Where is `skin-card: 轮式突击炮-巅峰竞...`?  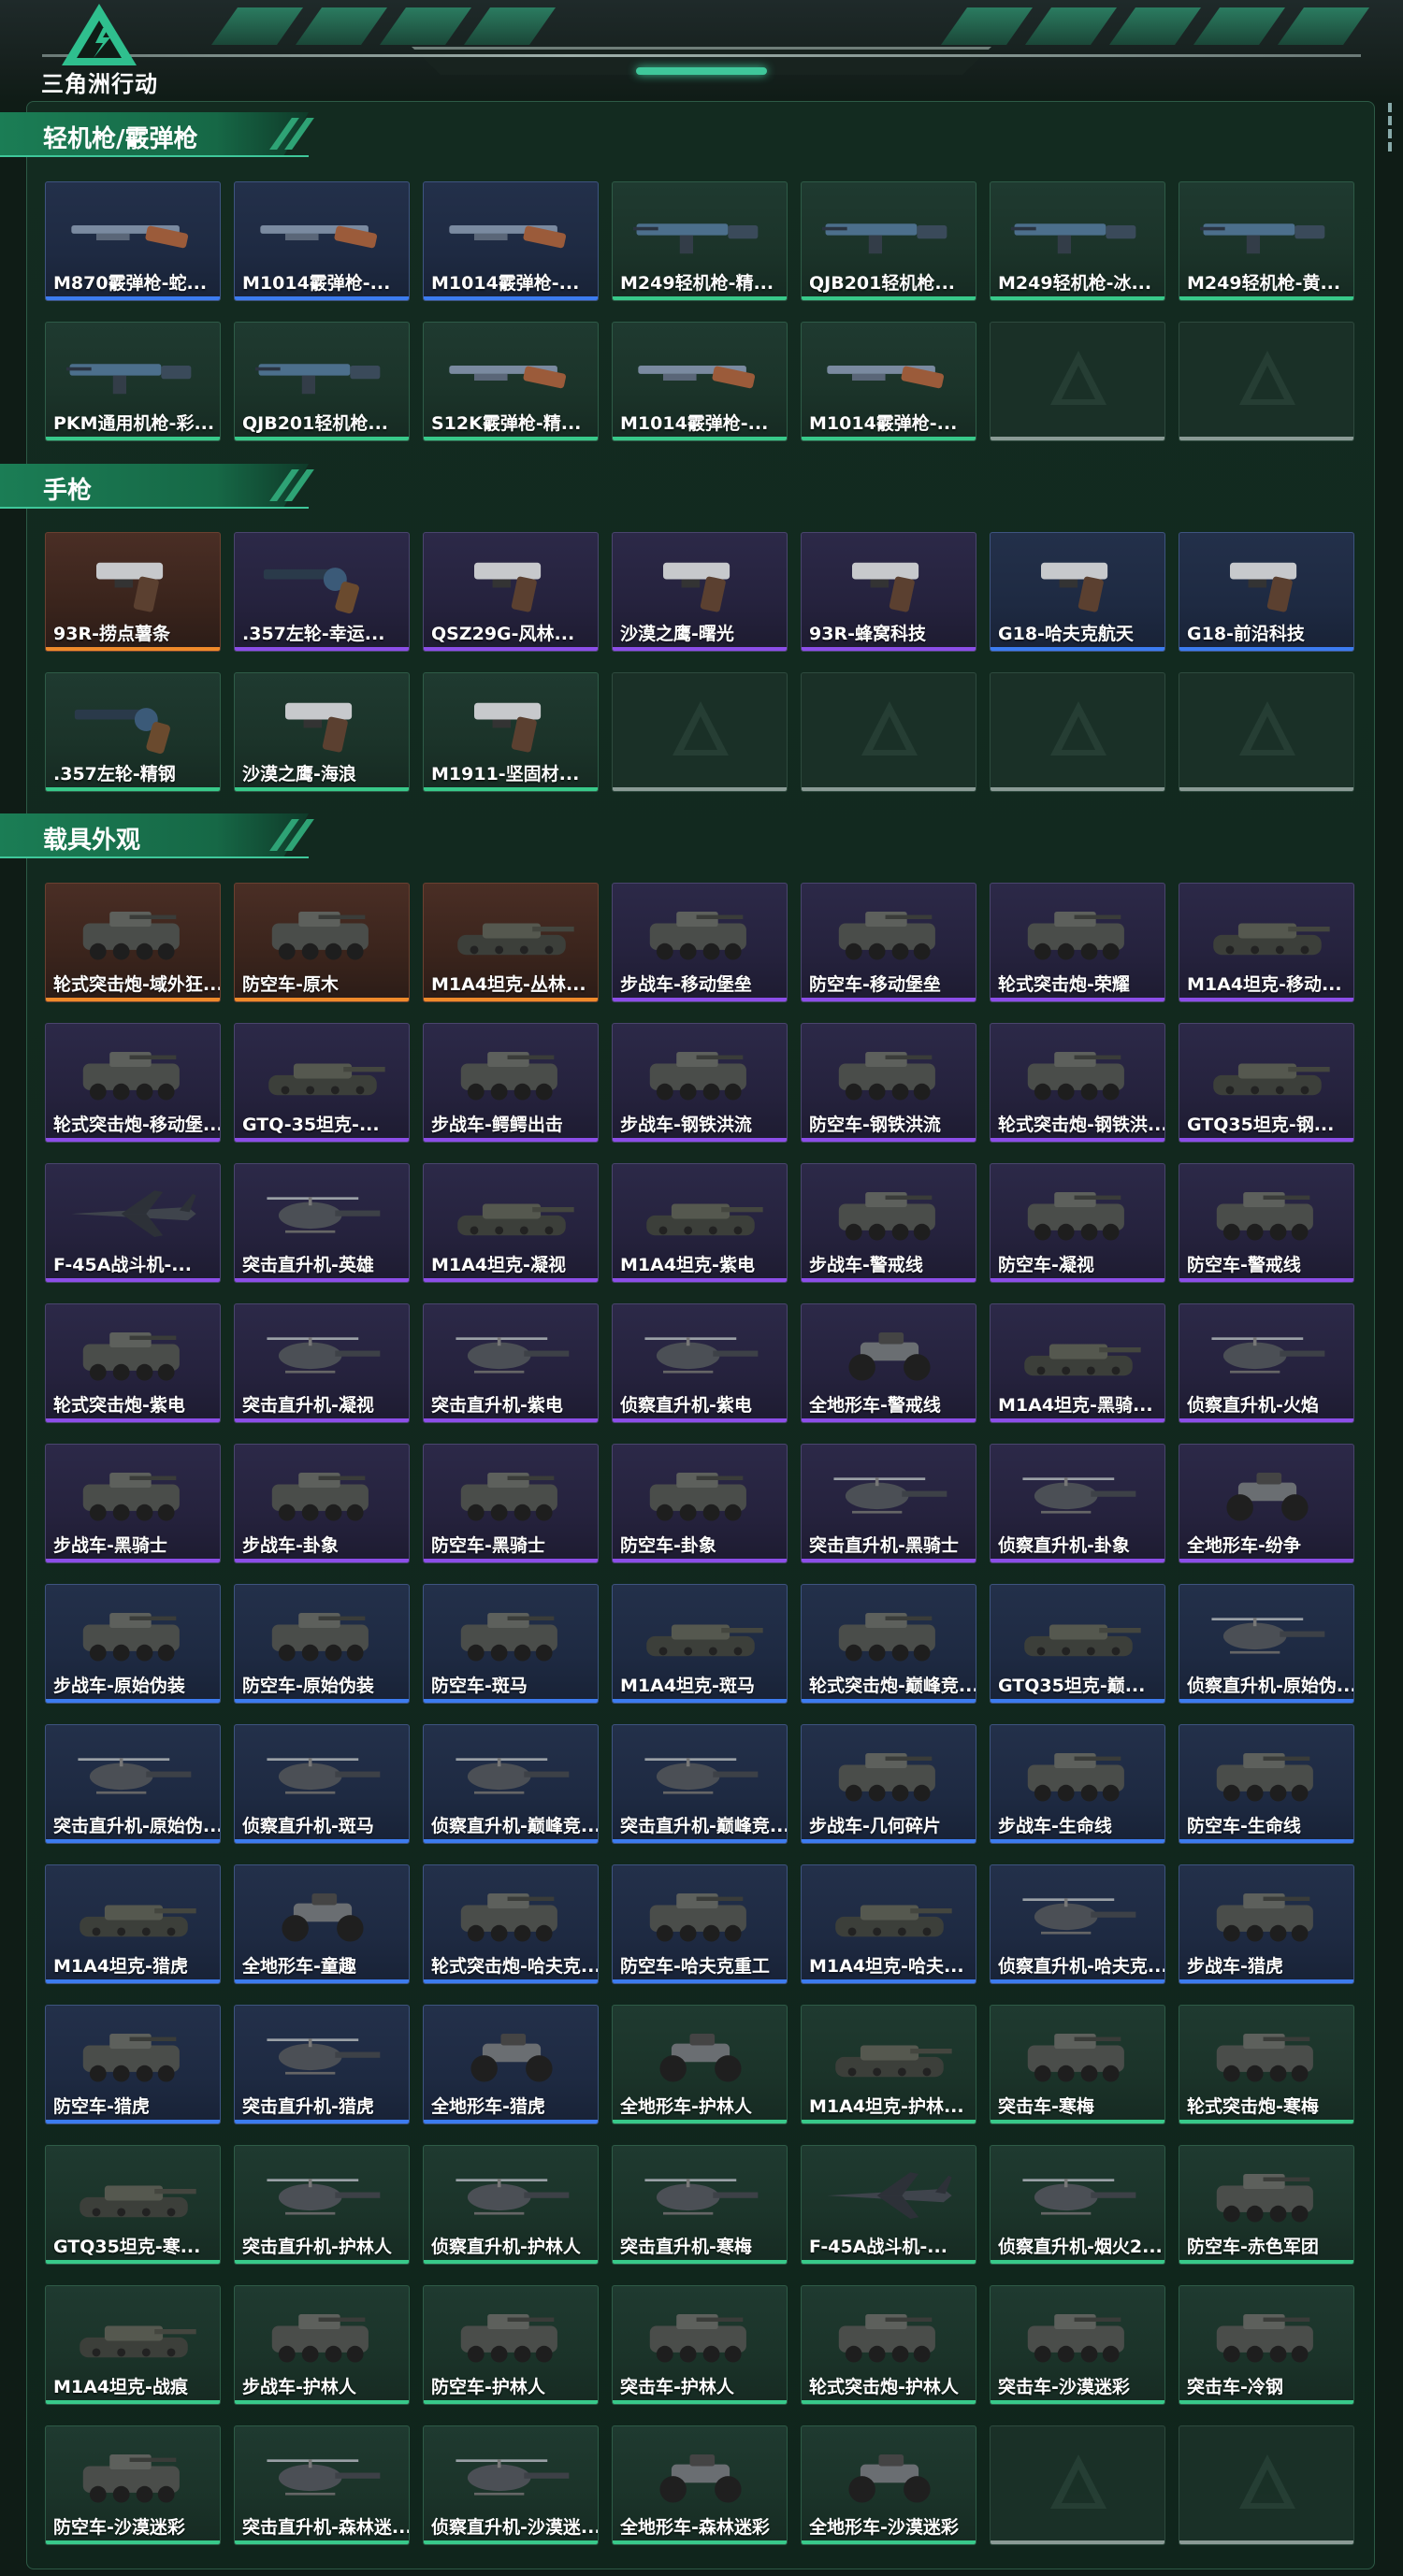
skin-card: 轮式突击炮-巅峰竞... is located at coordinates (888, 1644).